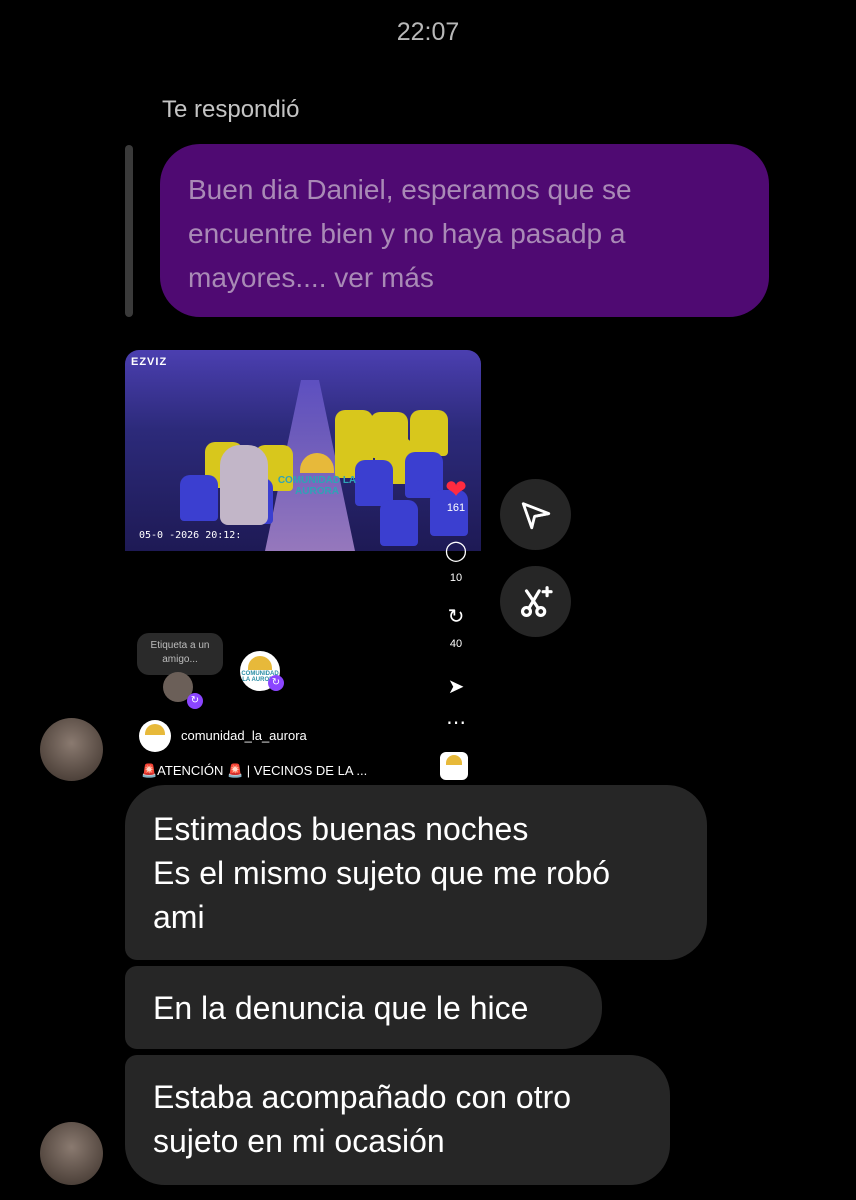 Image resolution: width=856 pixels, height=1200 pixels. I want to click on forward-button, so click(535, 514).